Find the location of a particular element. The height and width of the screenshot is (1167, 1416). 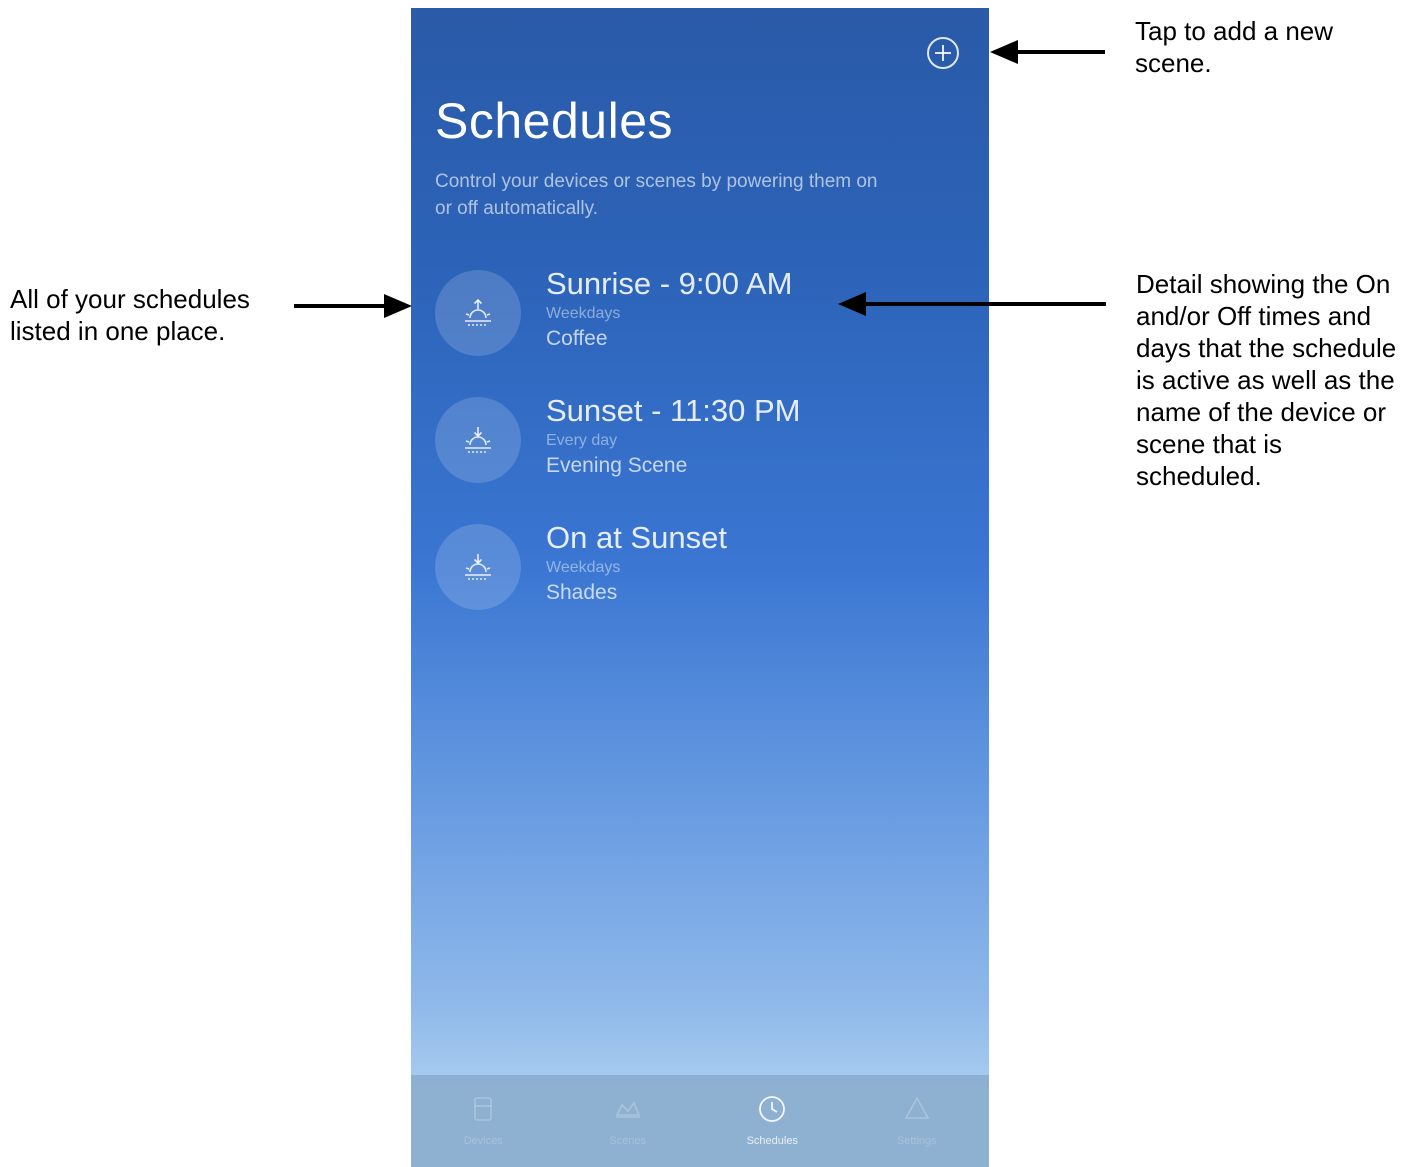

page-title: Schedules is located at coordinates (554, 121).